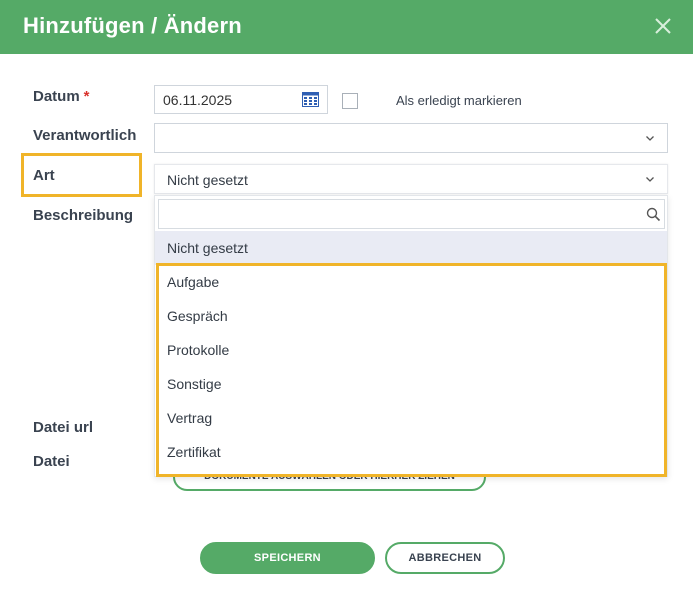 This screenshot has height=593, width=693. Describe the element at coordinates (85, 135) in the screenshot. I see `responsible-label: Verantwortlich` at that location.